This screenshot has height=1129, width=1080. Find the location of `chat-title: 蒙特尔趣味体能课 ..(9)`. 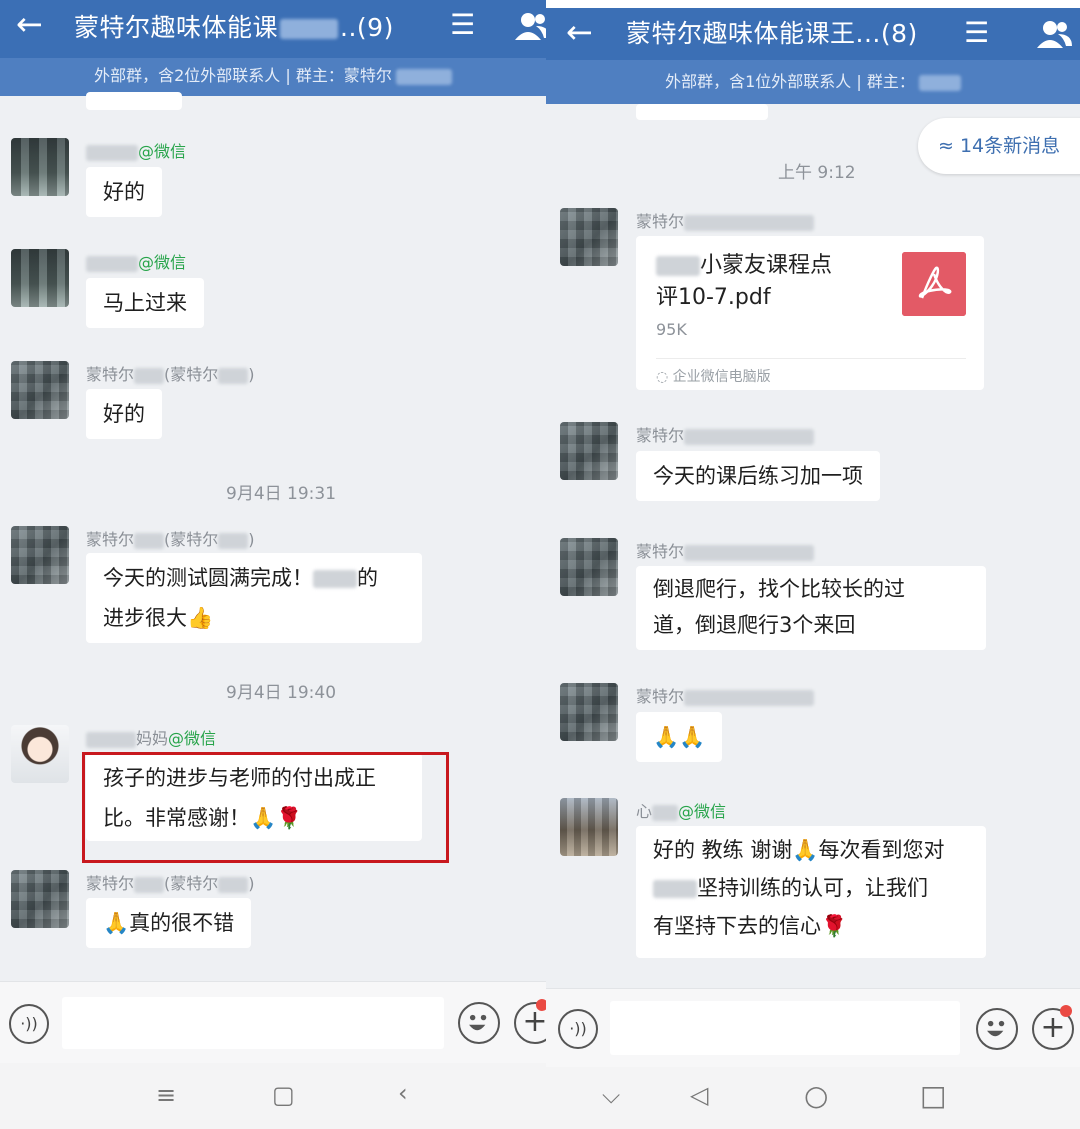

chat-title: 蒙特尔趣味体能课 ..(9) is located at coordinates (234, 26).